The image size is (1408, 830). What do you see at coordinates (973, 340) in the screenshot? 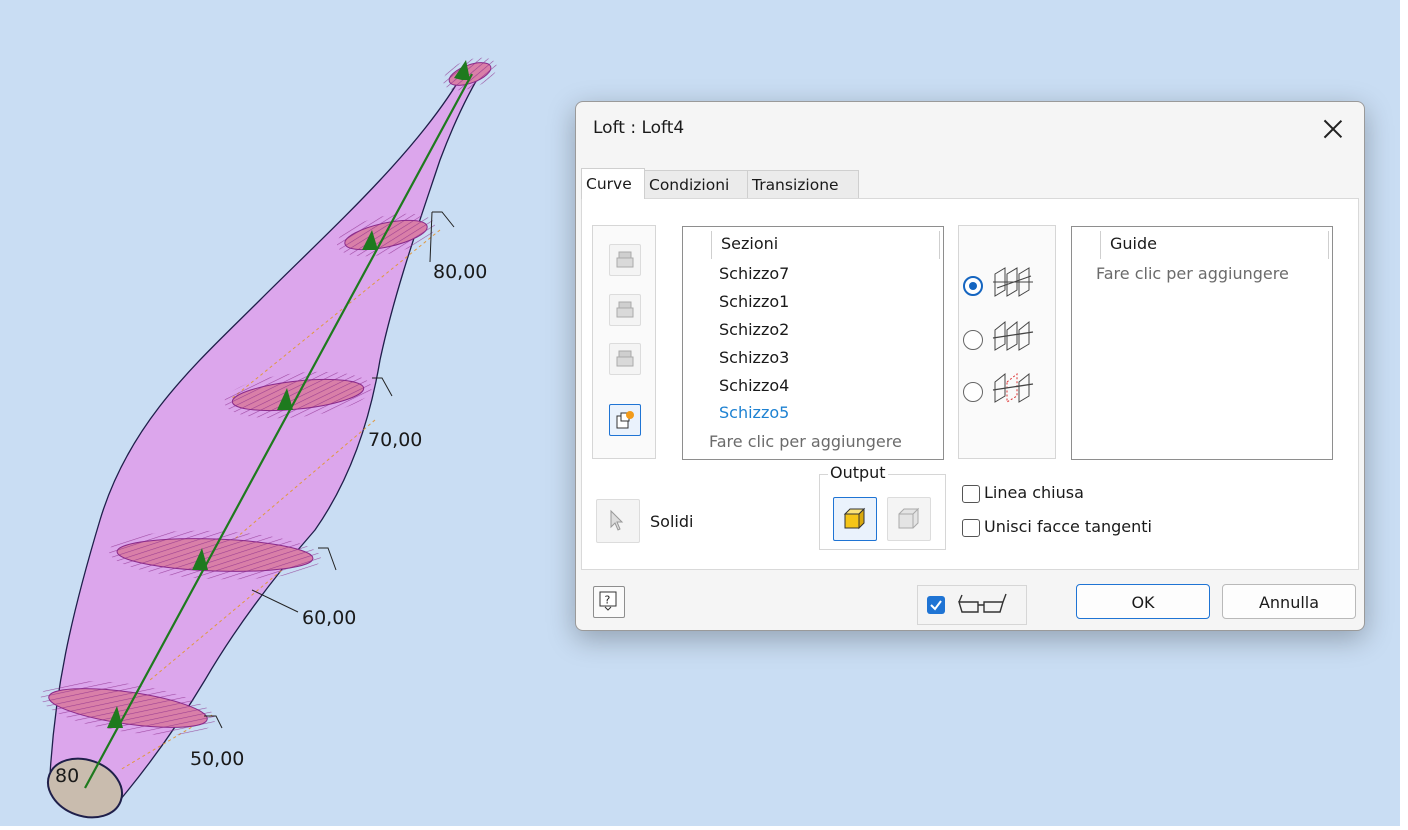
I see `loft-type-radio-centerline` at bounding box center [973, 340].